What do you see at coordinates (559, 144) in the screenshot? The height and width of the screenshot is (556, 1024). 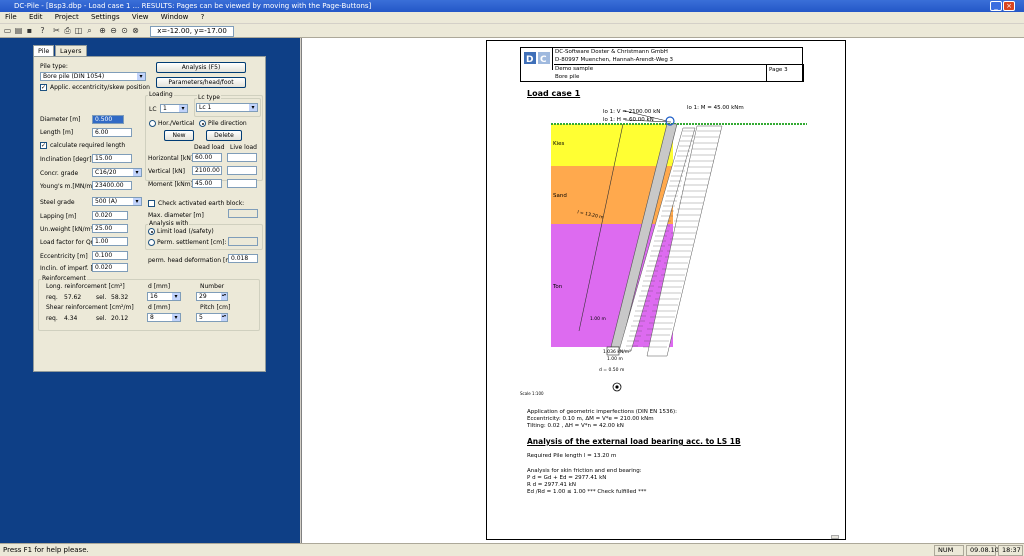 I see `layer-kies-label: Kies` at bounding box center [559, 144].